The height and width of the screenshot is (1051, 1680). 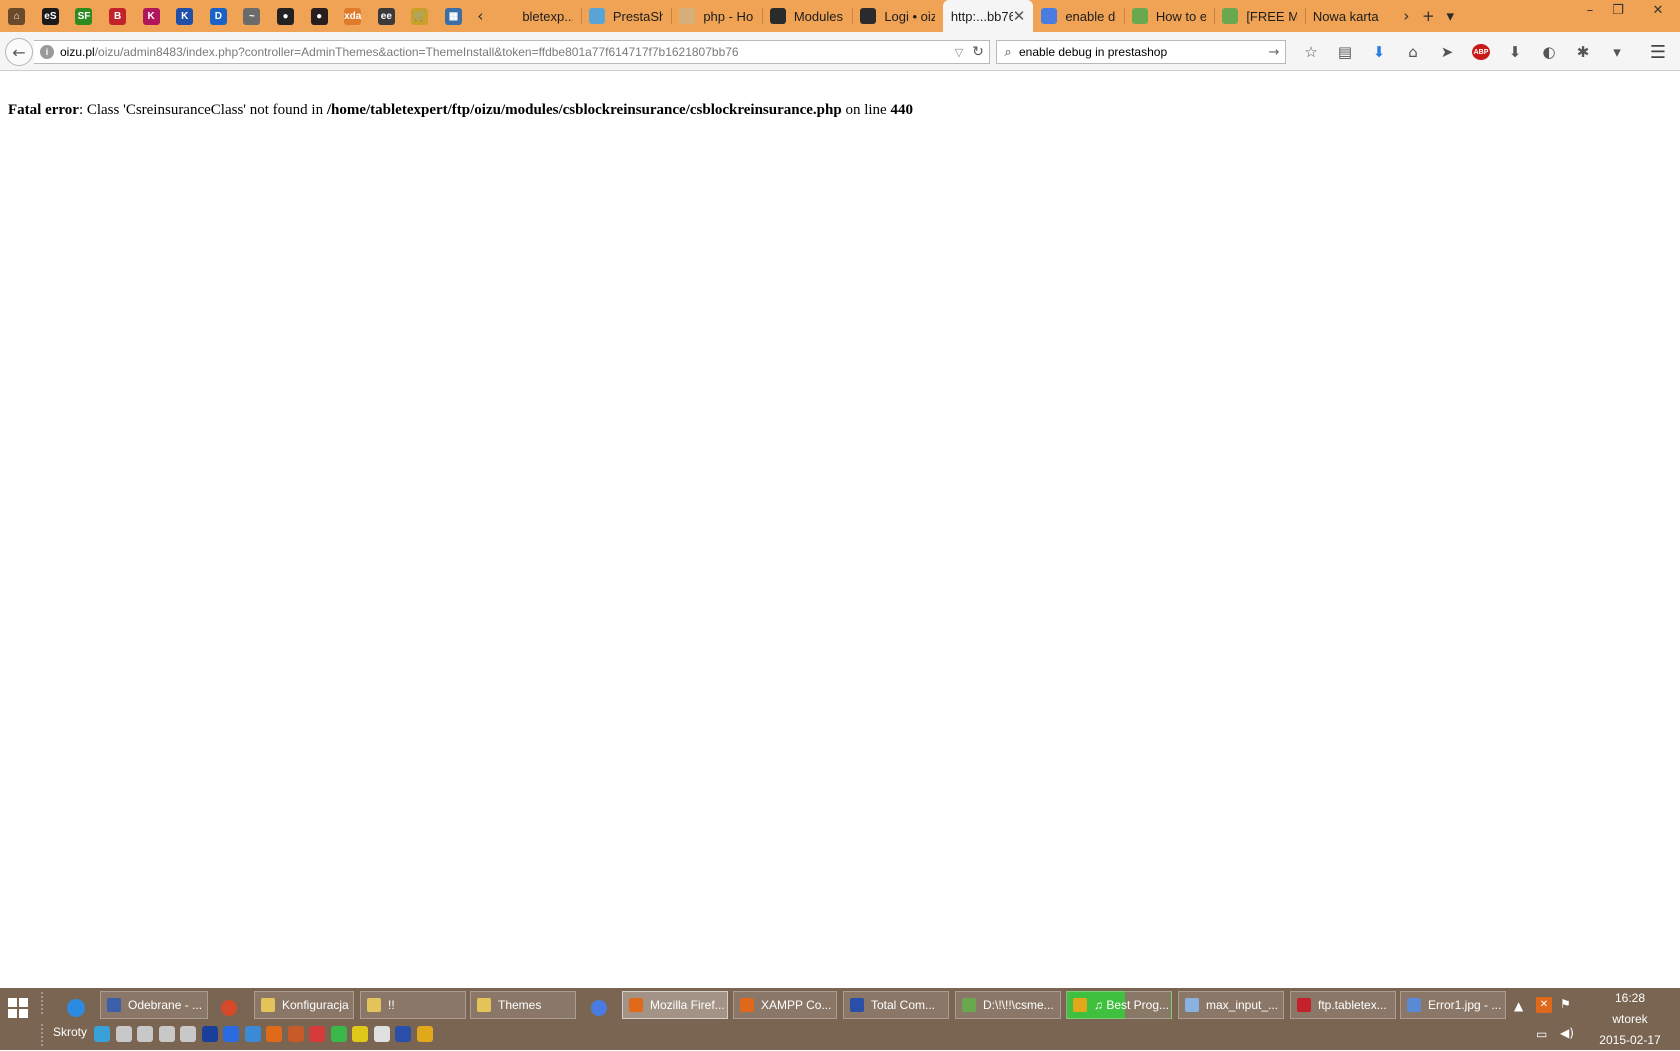 What do you see at coordinates (102, 1034) in the screenshot?
I see `network-tool-icon` at bounding box center [102, 1034].